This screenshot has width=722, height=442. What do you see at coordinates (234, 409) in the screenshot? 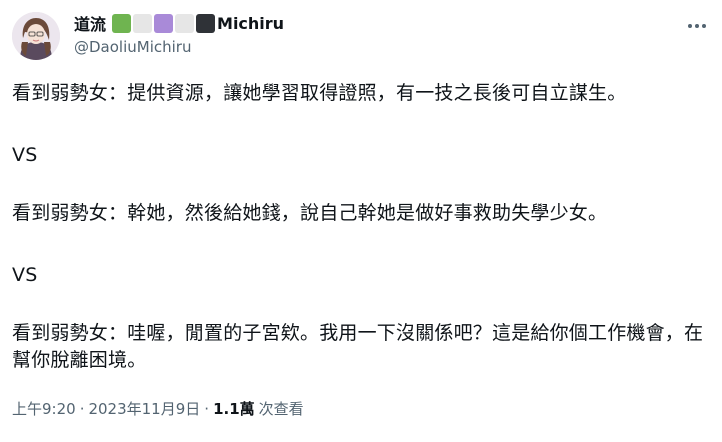
I see `views-count: 1.1萬` at bounding box center [234, 409].